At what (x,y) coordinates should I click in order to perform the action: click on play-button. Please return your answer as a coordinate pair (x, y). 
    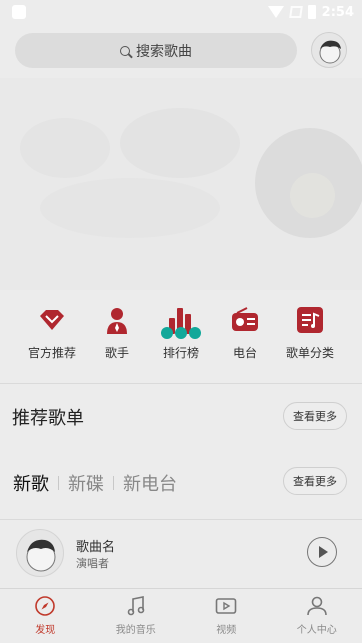
    Looking at the image, I should click on (322, 552).